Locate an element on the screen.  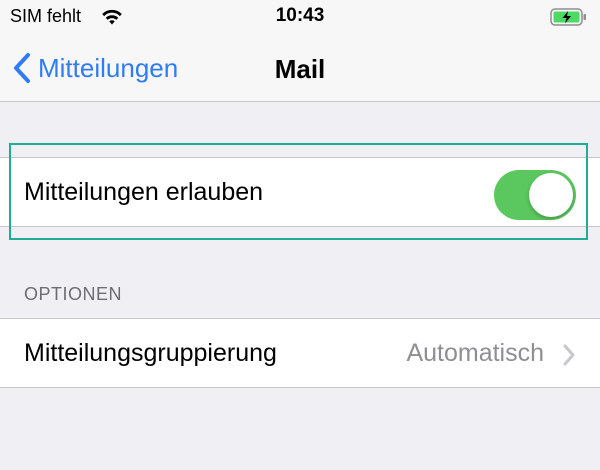
notification-grouping-value: Automatisch is located at coordinates (475, 353).